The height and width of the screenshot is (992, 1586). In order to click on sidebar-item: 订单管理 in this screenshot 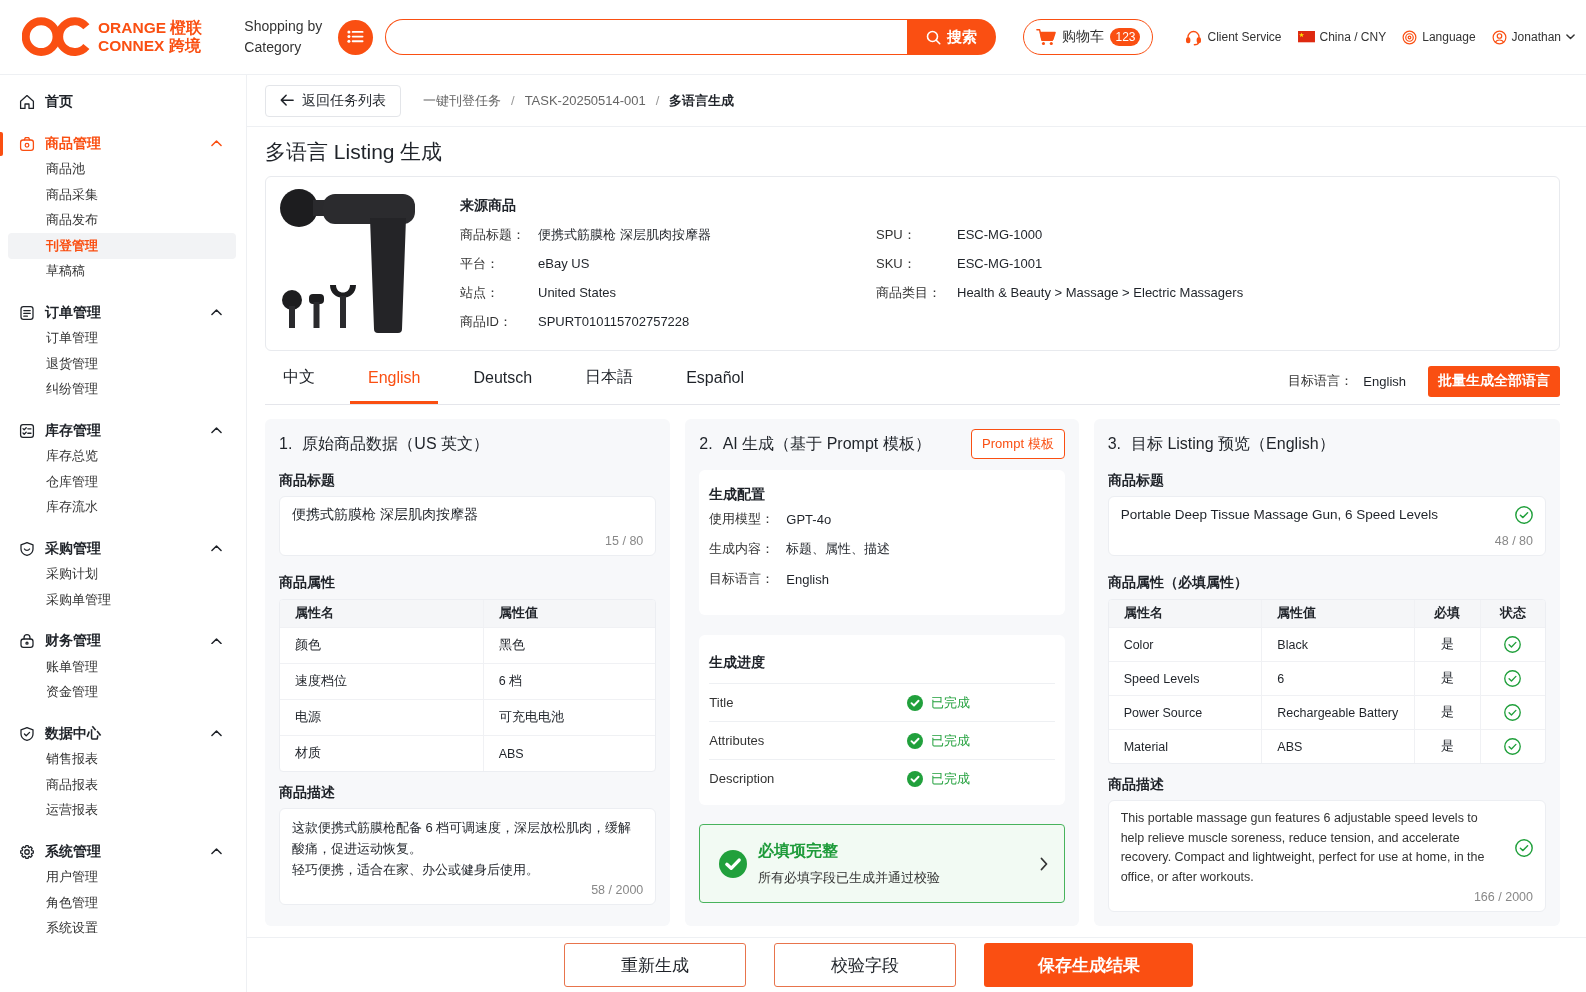, I will do `click(122, 338)`.